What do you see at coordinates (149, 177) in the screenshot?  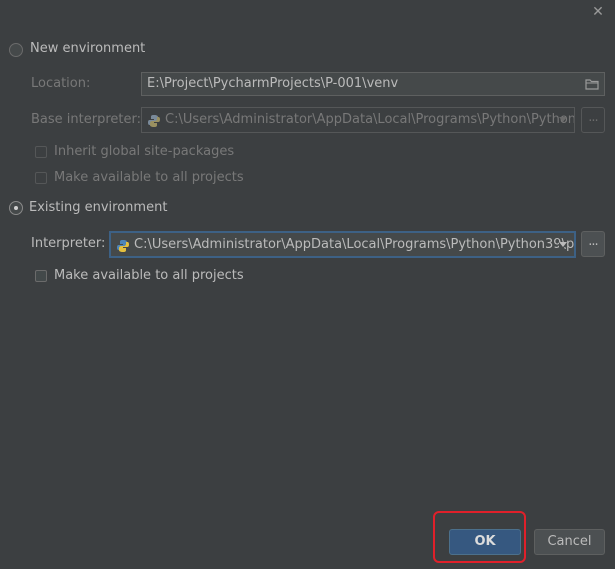 I see `new-env-make-available-label: Make available to all projects` at bounding box center [149, 177].